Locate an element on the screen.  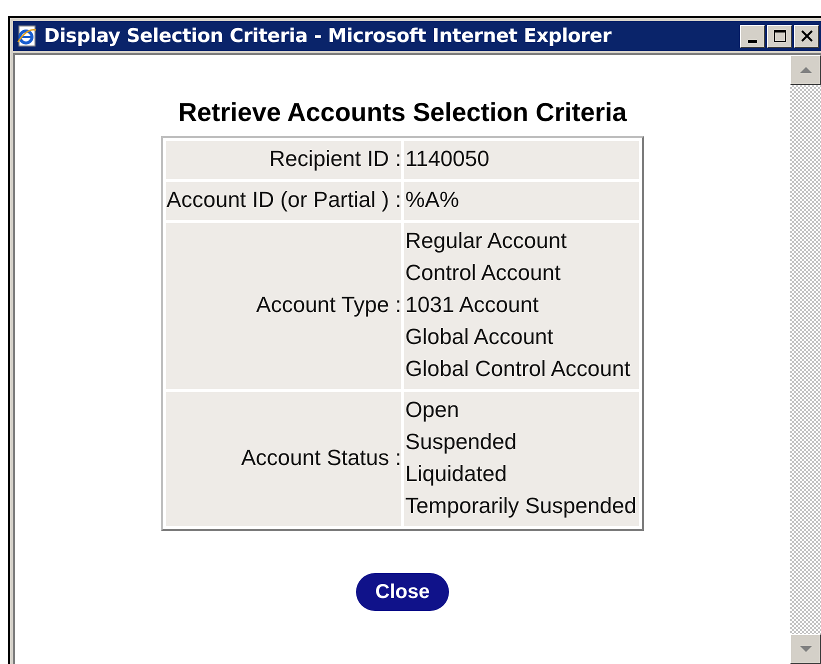
criteria-value: Open is located at coordinates (432, 410).